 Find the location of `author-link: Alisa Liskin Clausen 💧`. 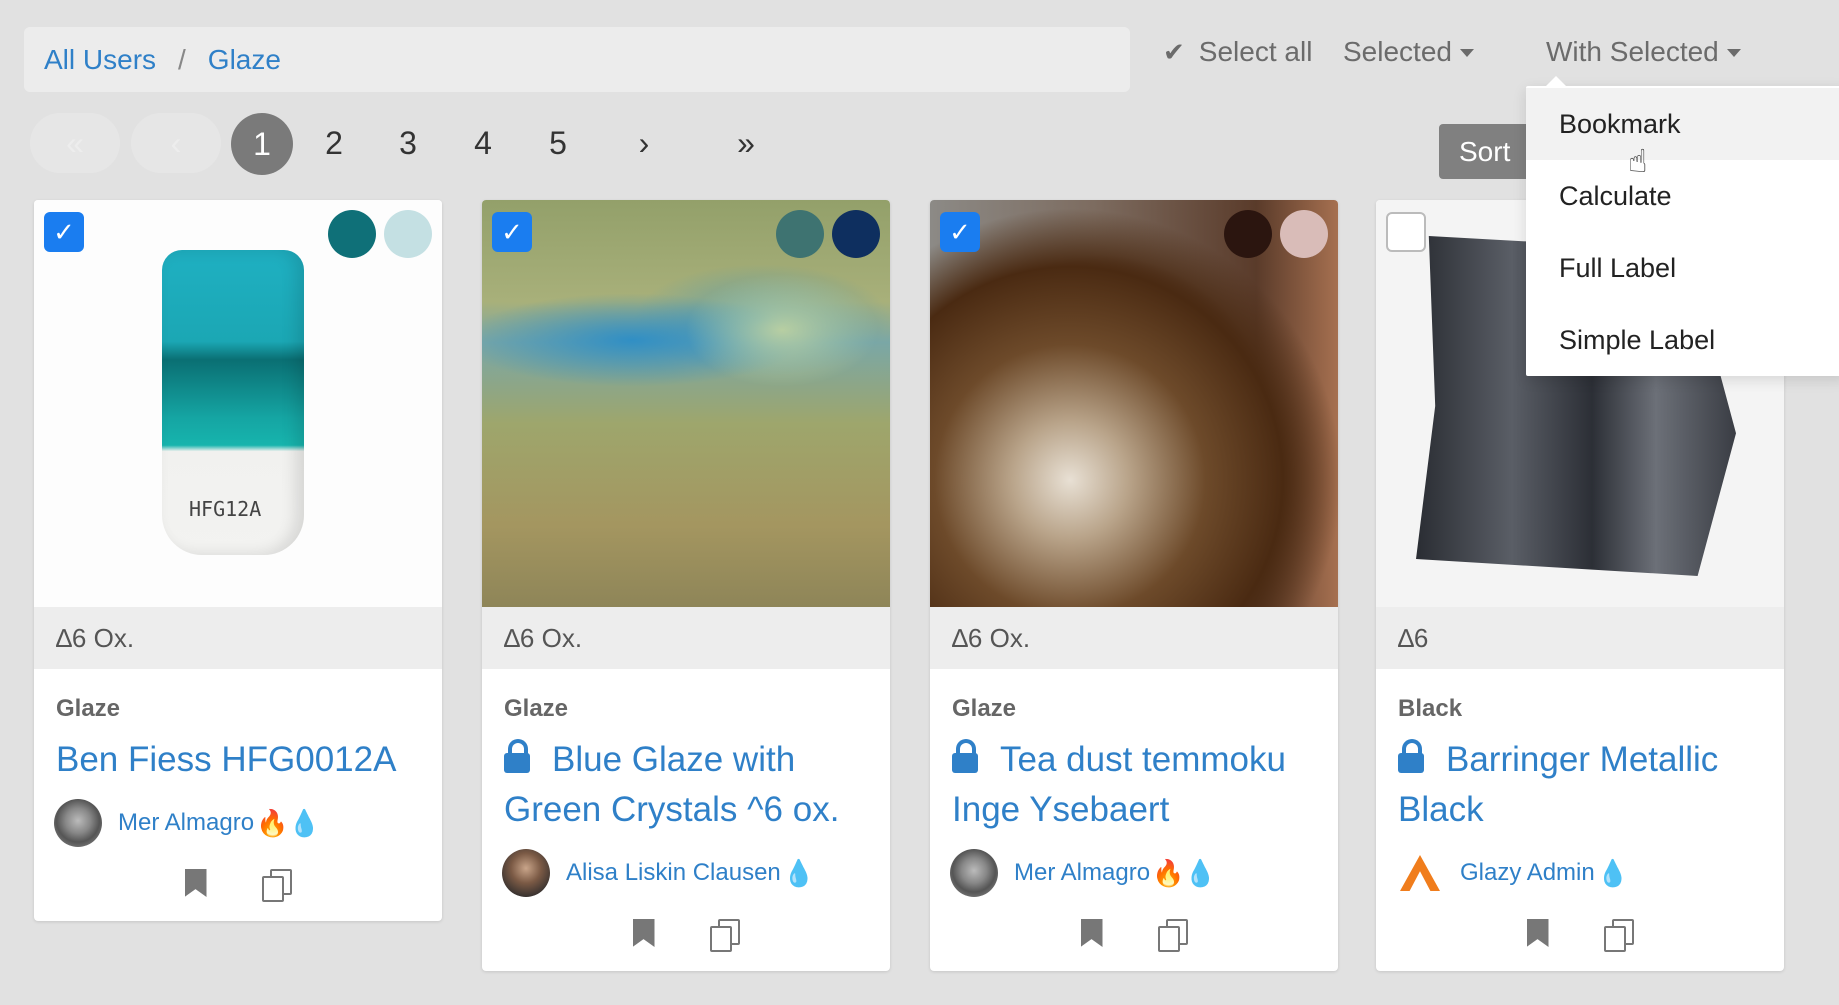

author-link: Alisa Liskin Clausen 💧 is located at coordinates (696, 873).